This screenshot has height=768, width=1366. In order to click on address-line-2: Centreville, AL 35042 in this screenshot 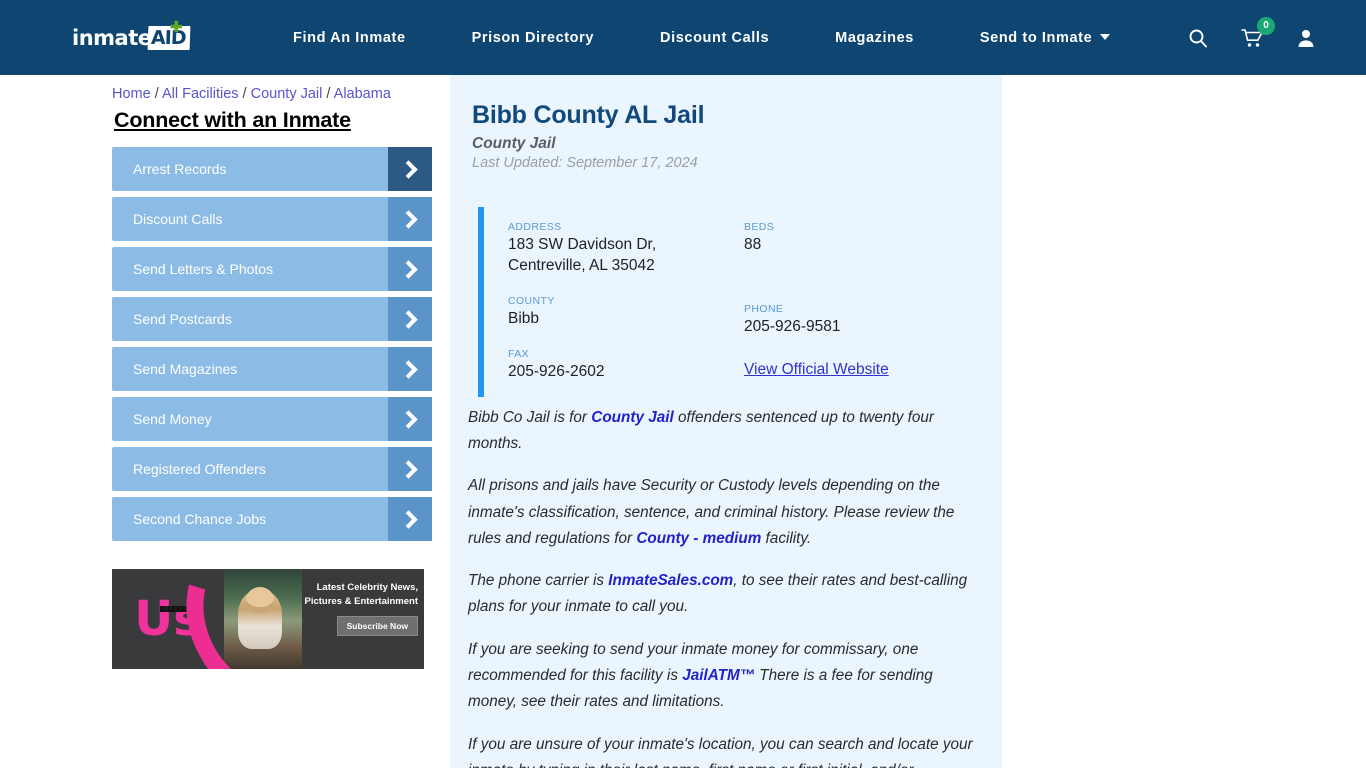, I will do `click(581, 265)`.